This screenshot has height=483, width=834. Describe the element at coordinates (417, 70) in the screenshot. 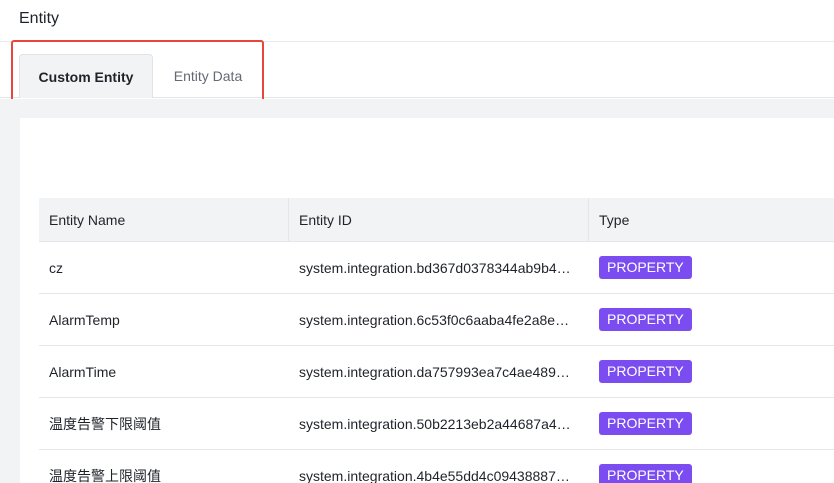

I see `tabs-bar: Custom Entity Entity Data` at that location.